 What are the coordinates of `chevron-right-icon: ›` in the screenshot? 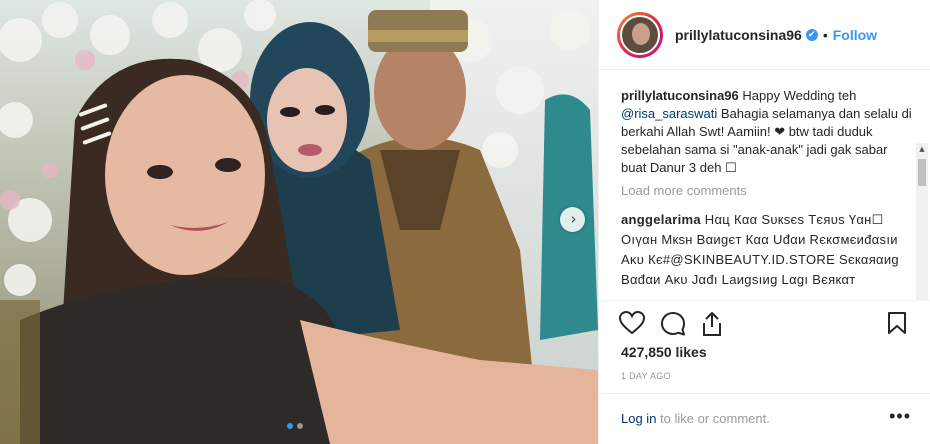 It's located at (573, 219).